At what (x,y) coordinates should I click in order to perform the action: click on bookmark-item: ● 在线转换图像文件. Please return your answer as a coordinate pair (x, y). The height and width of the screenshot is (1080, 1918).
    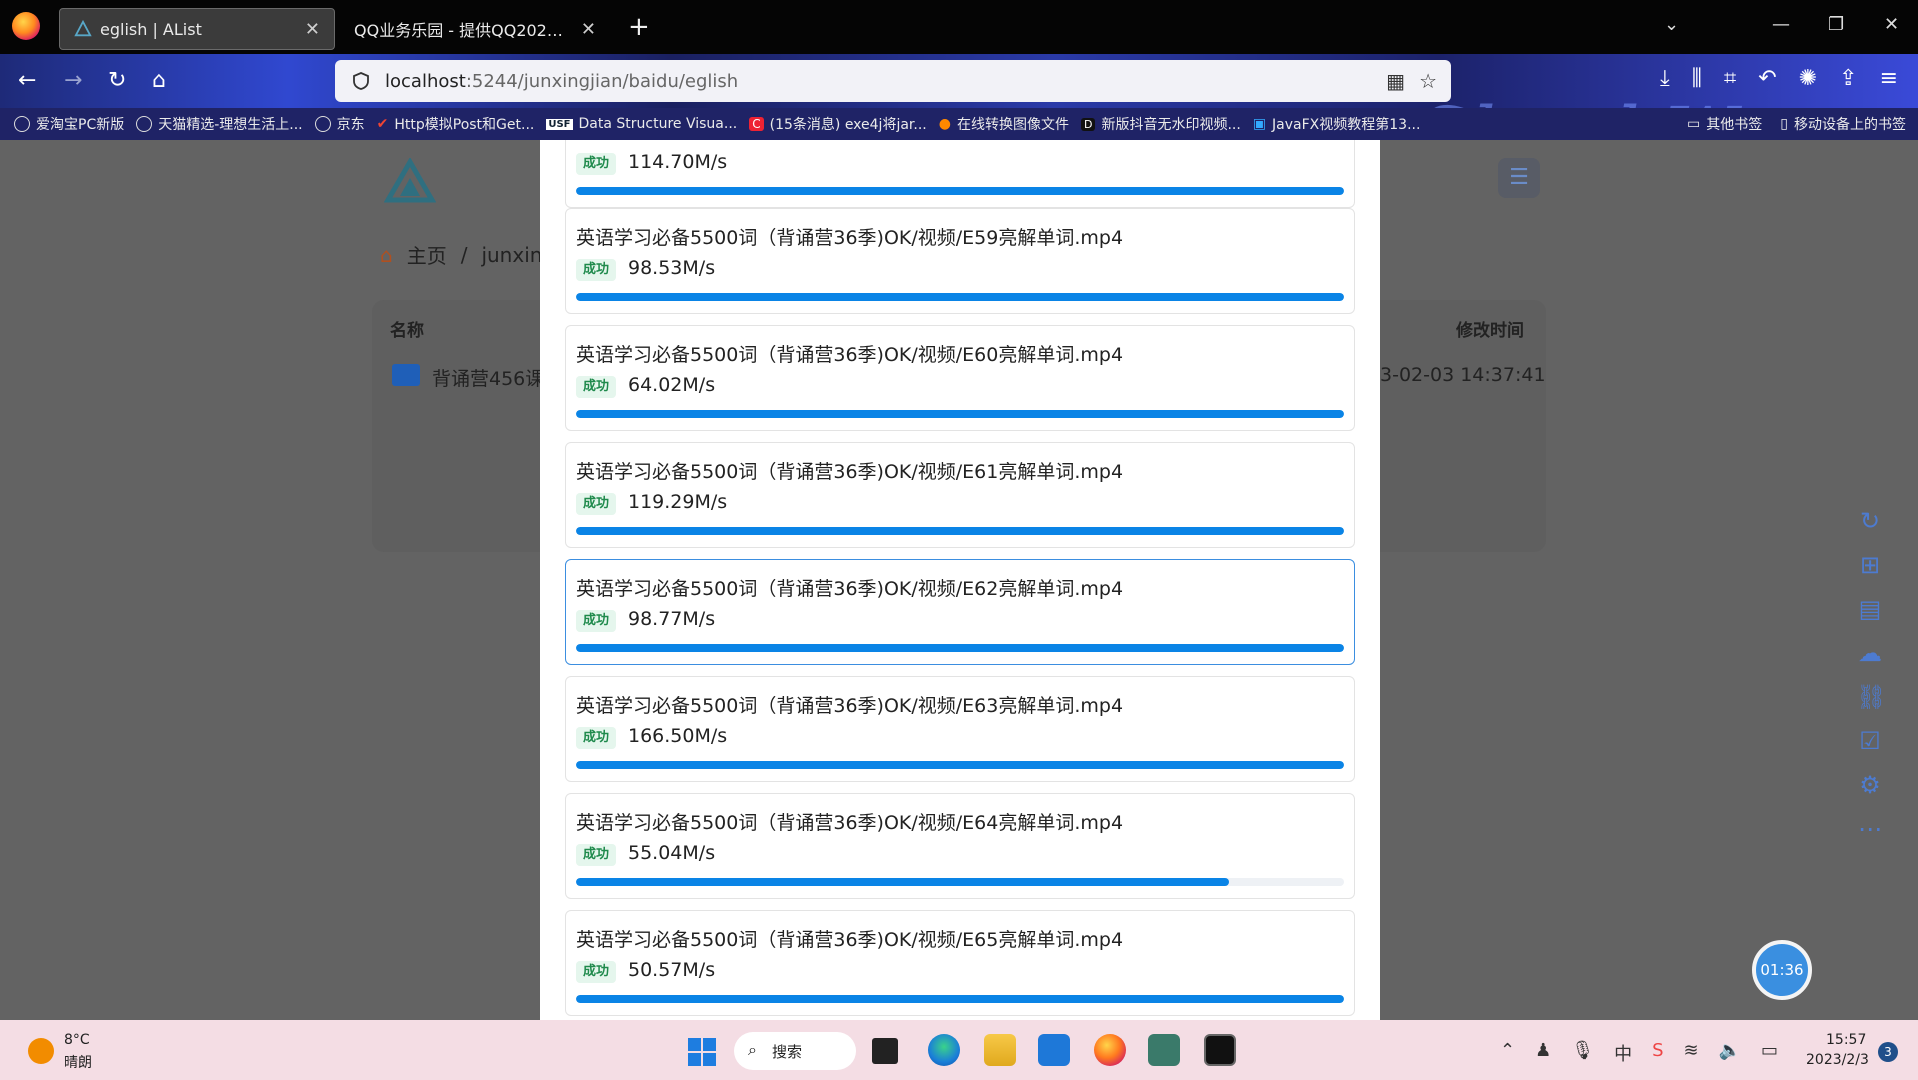
    Looking at the image, I should click on (1004, 124).